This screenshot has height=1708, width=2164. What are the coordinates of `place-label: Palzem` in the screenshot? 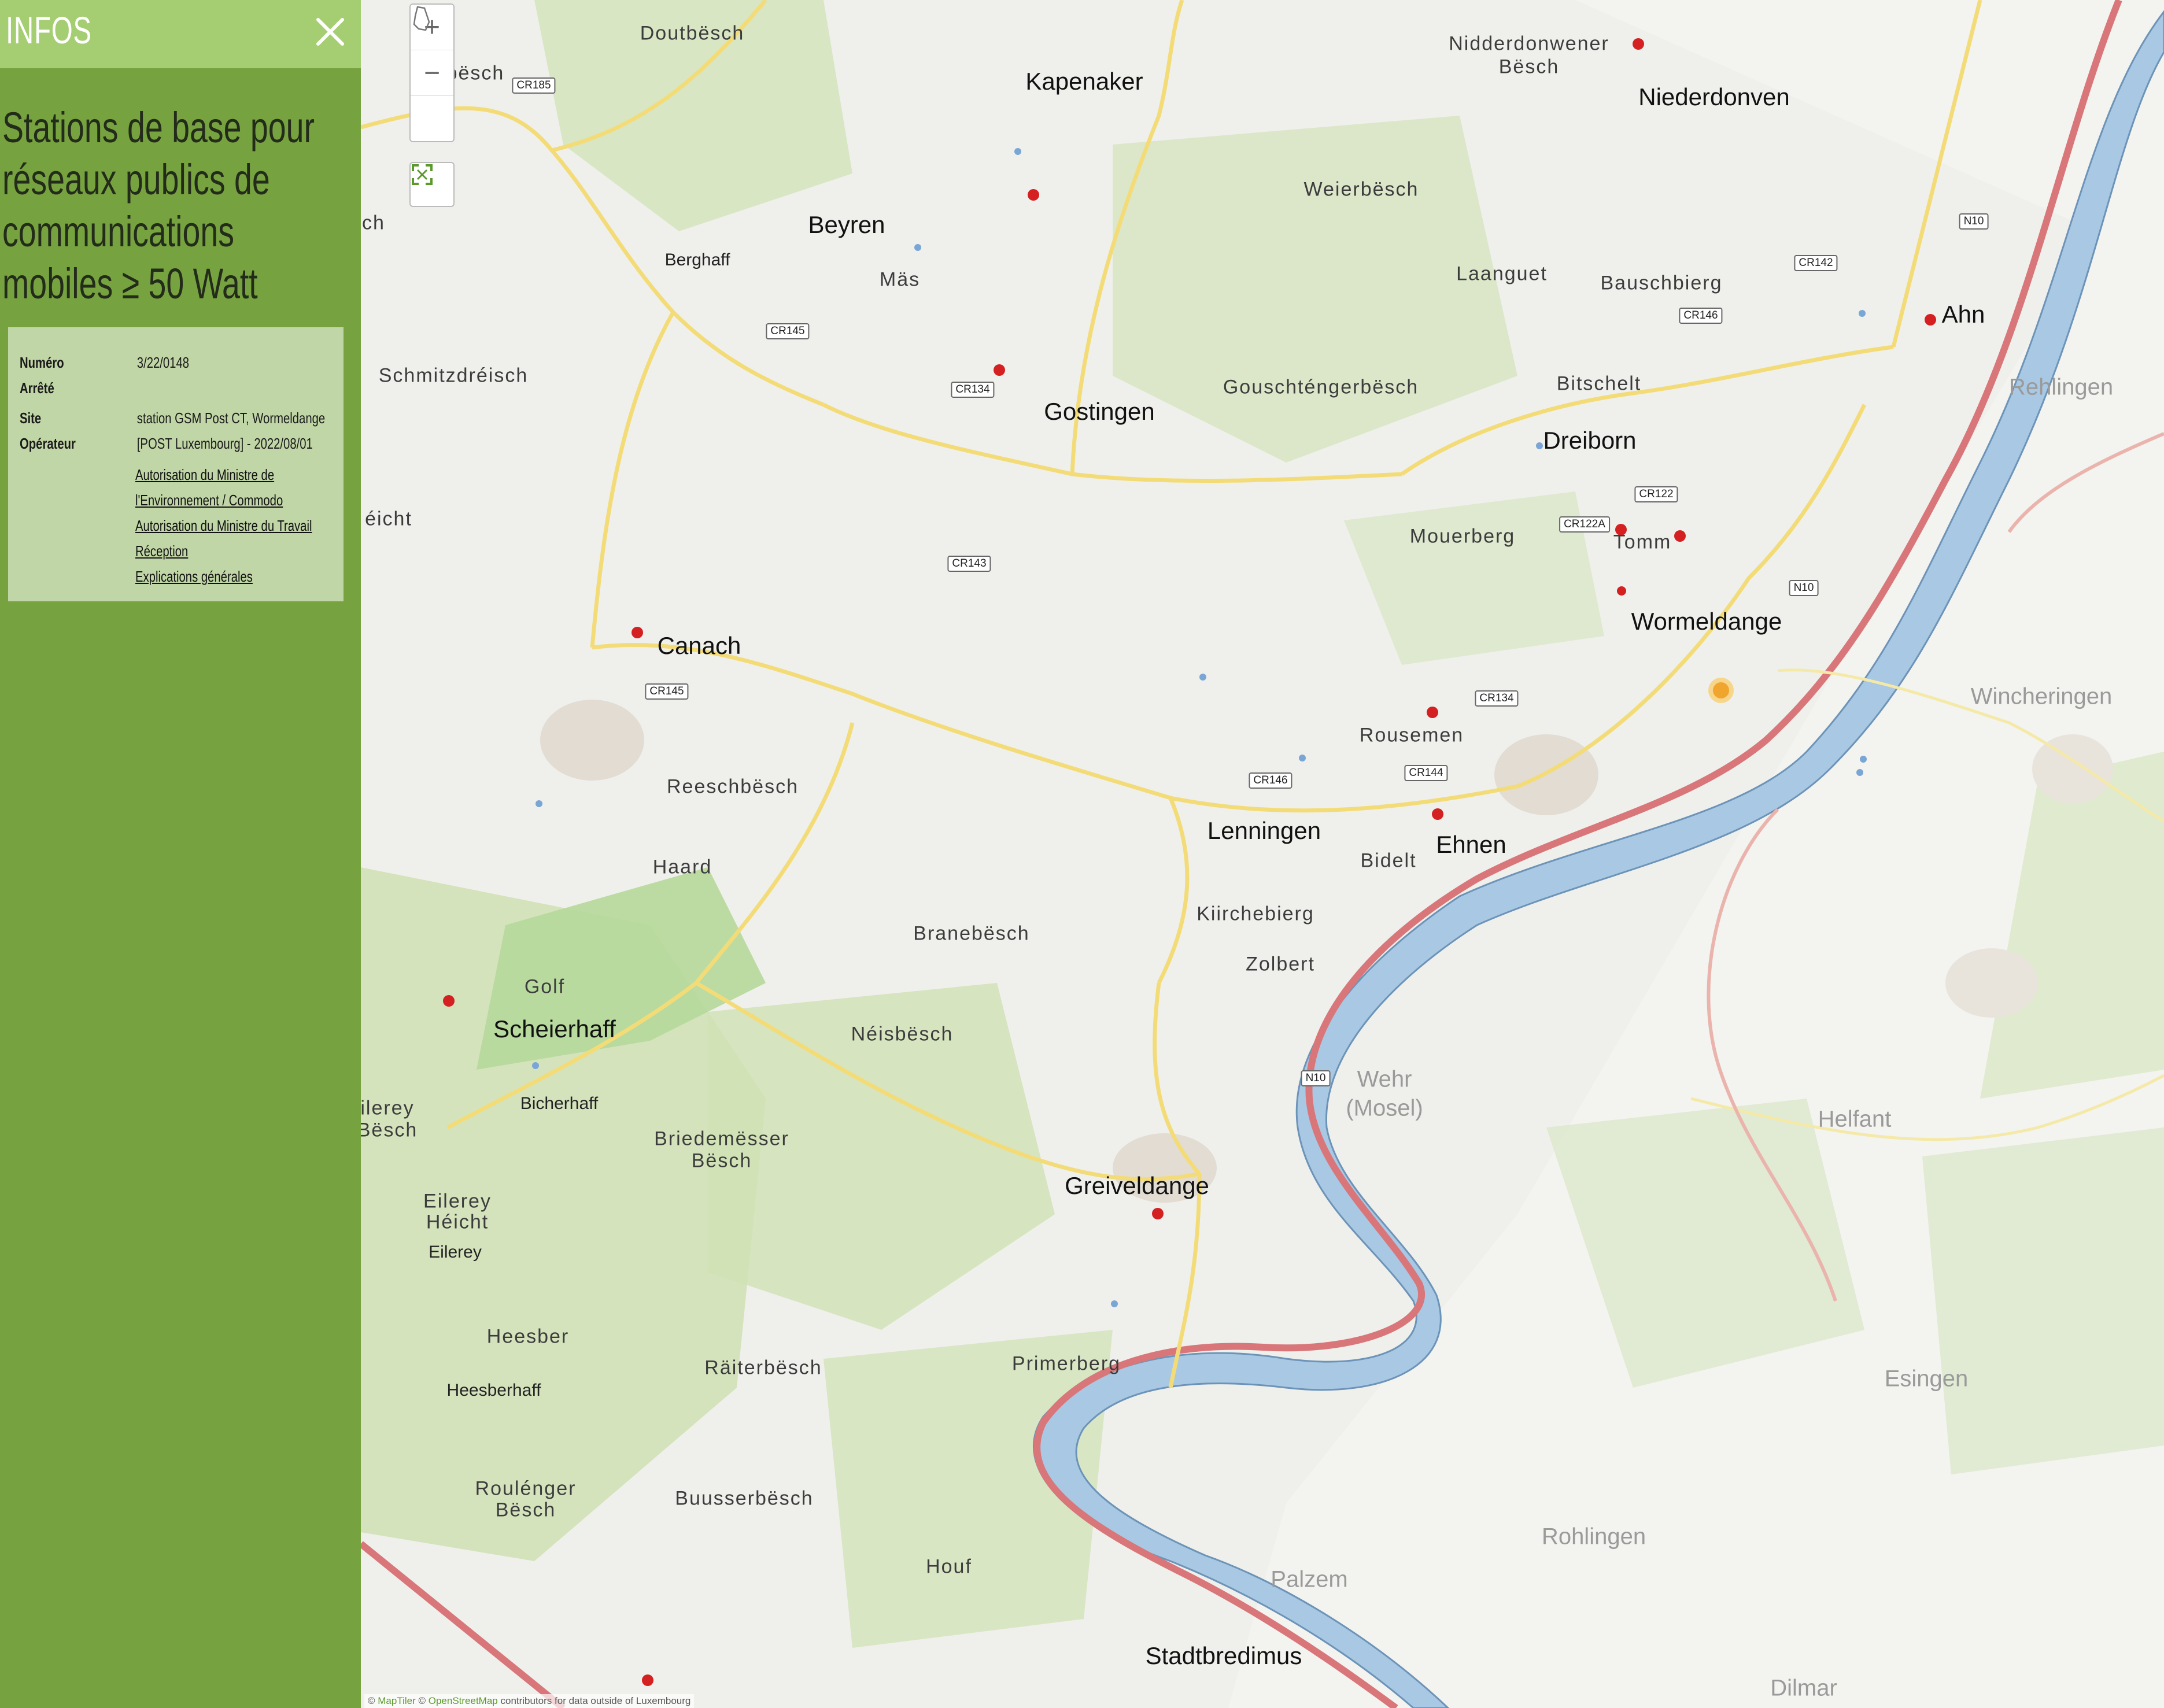 It's located at (1309, 1579).